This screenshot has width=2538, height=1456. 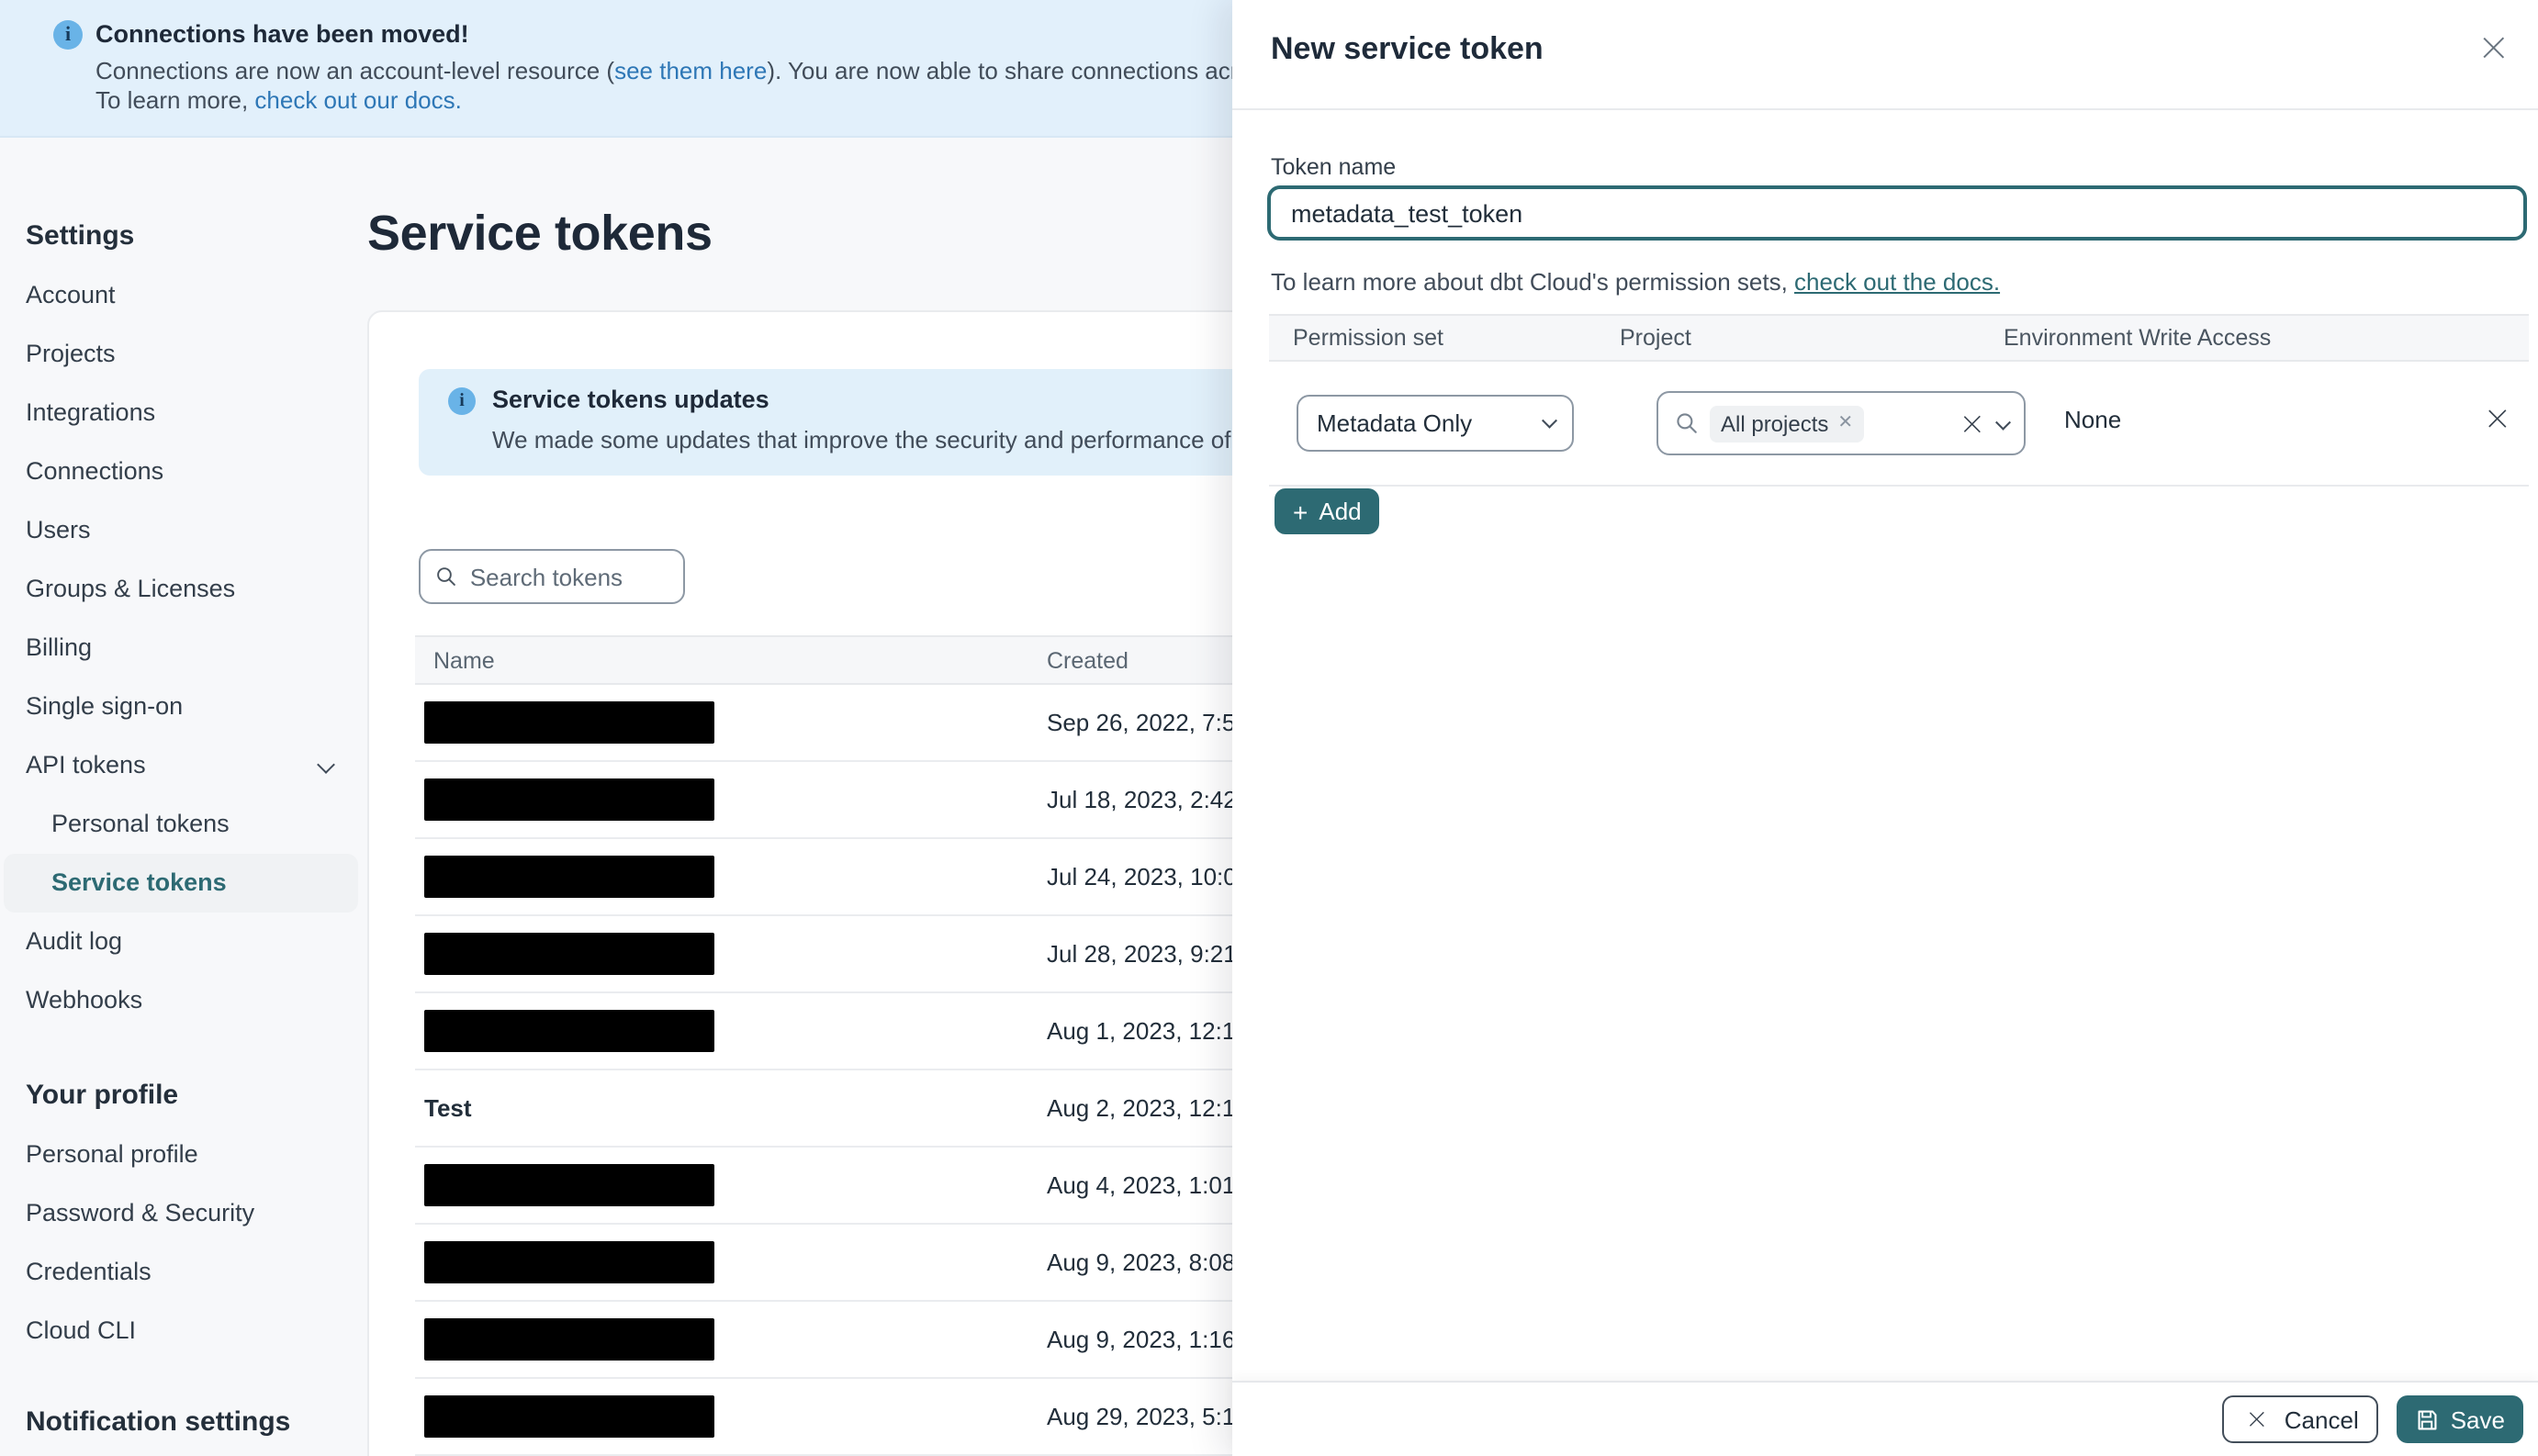 I want to click on check-out-our-docs-link: check out our docs., so click(x=357, y=100).